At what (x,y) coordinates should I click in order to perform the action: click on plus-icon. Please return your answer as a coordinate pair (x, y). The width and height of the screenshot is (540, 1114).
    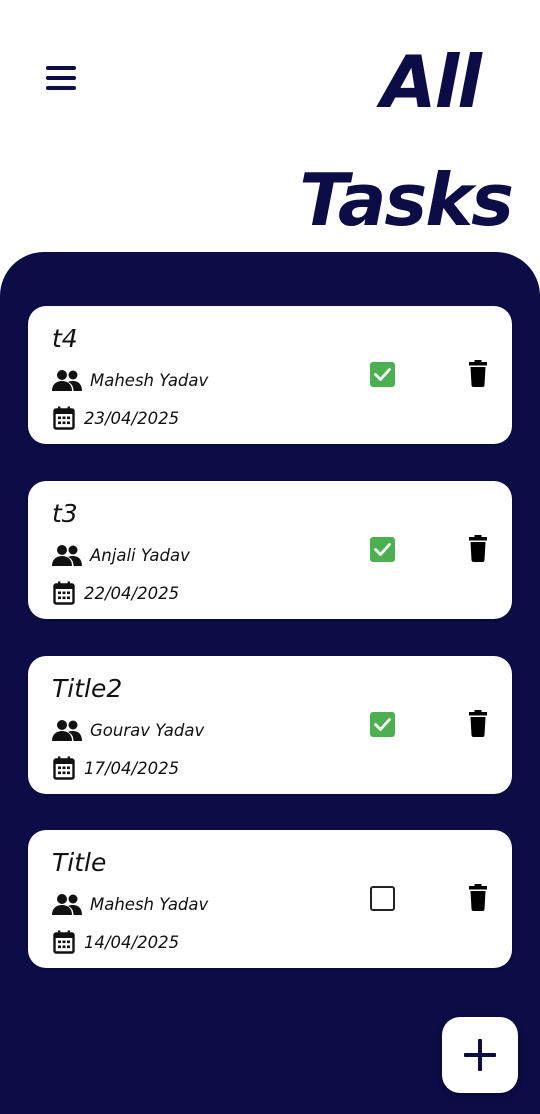
    Looking at the image, I should click on (480, 1055).